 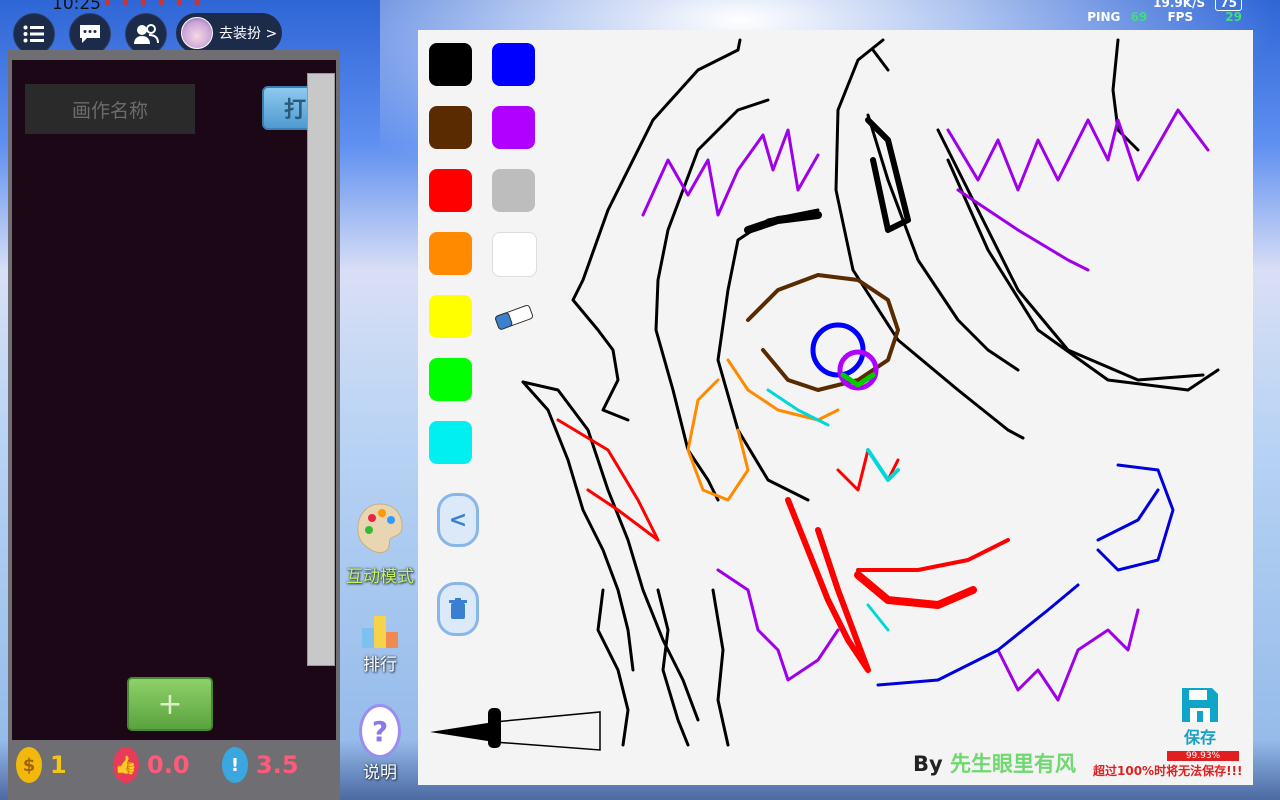 I want to click on status-app-icons: ▪ ▪ ▪ ▪ ▪ ▪ ···, so click(x=169, y=4).